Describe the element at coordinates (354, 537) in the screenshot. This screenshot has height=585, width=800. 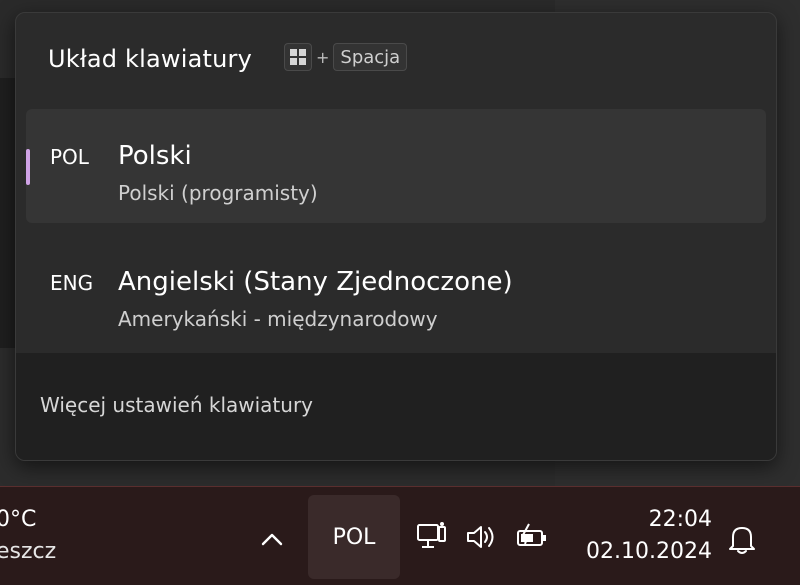
I see `input-language-button: POL` at that location.